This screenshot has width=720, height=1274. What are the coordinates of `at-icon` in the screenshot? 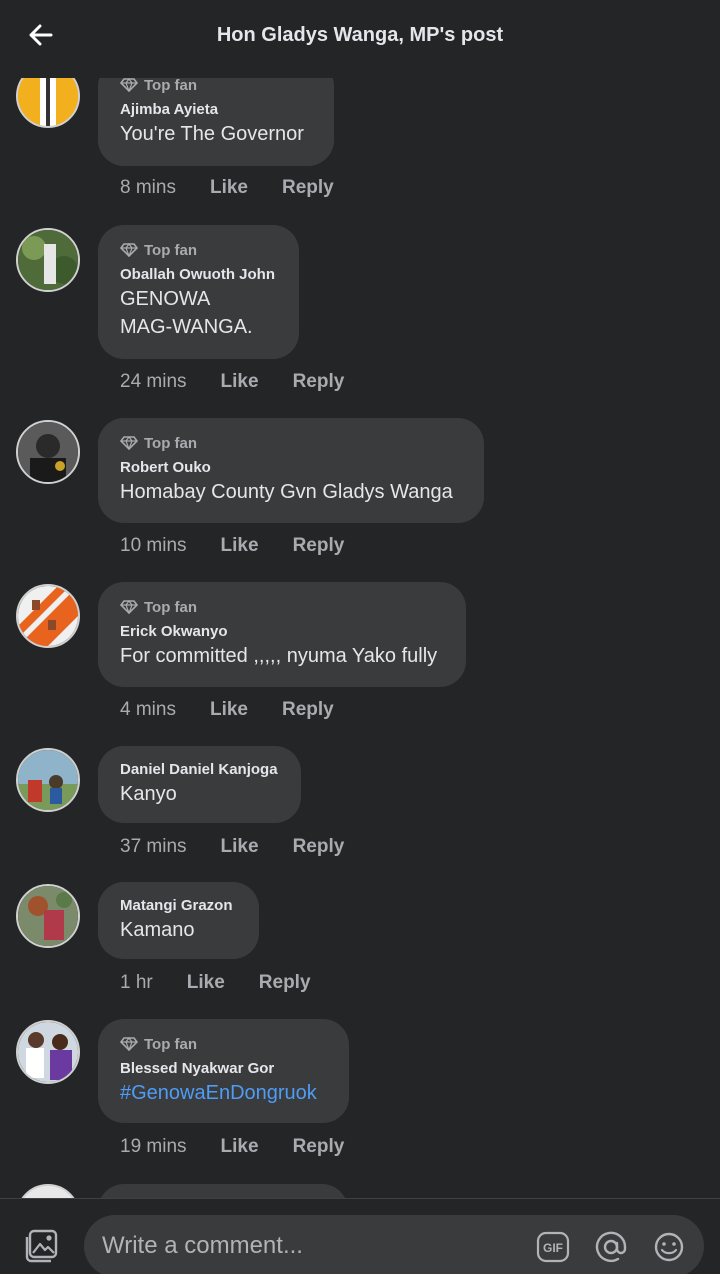 It's located at (611, 1247).